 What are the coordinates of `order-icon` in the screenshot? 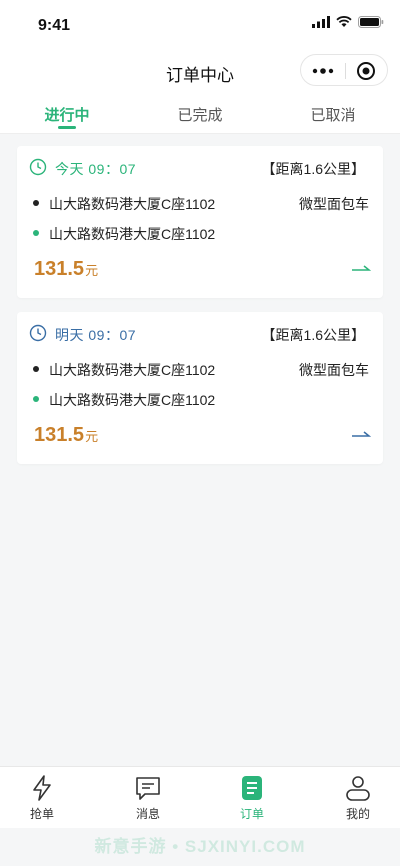 It's located at (252, 788).